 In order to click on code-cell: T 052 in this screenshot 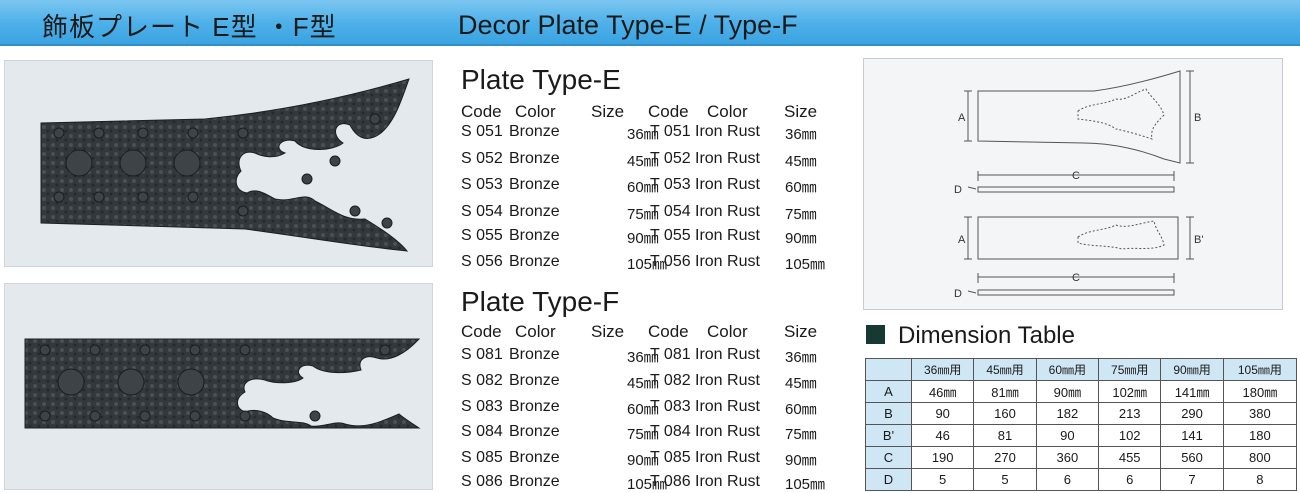, I will do `click(670, 158)`.